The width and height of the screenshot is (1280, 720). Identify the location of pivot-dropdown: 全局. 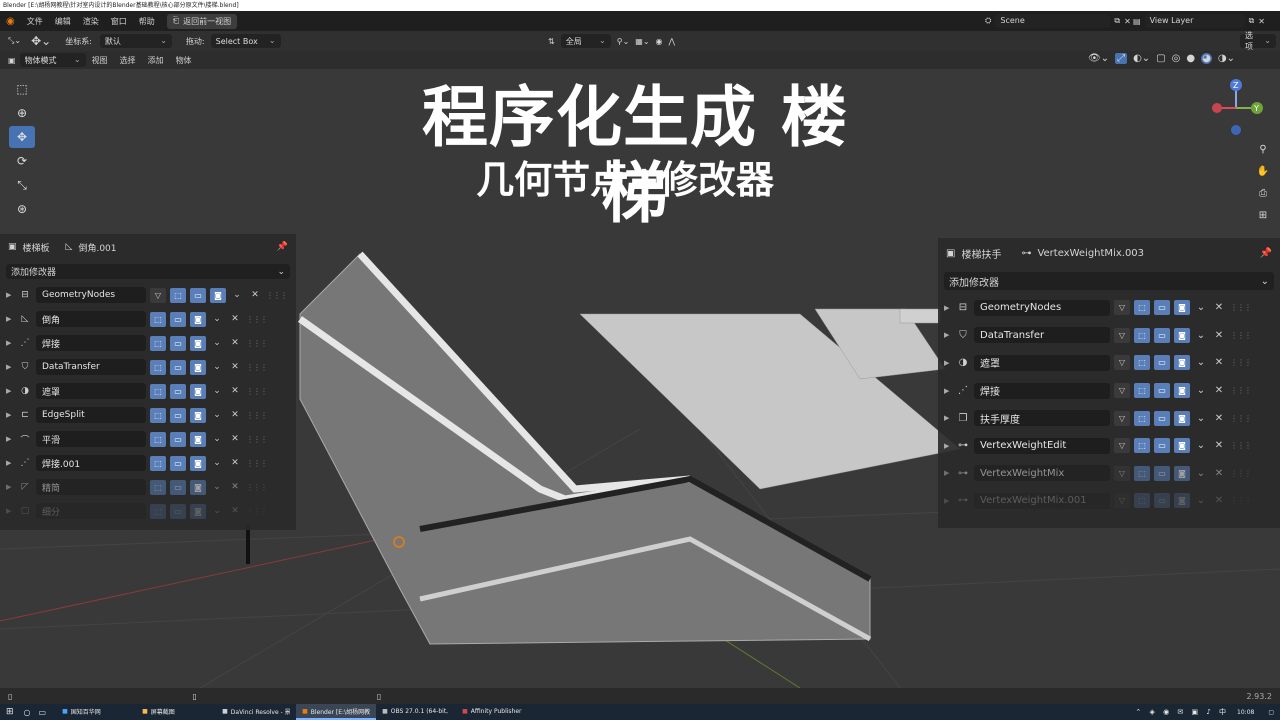
(585, 41).